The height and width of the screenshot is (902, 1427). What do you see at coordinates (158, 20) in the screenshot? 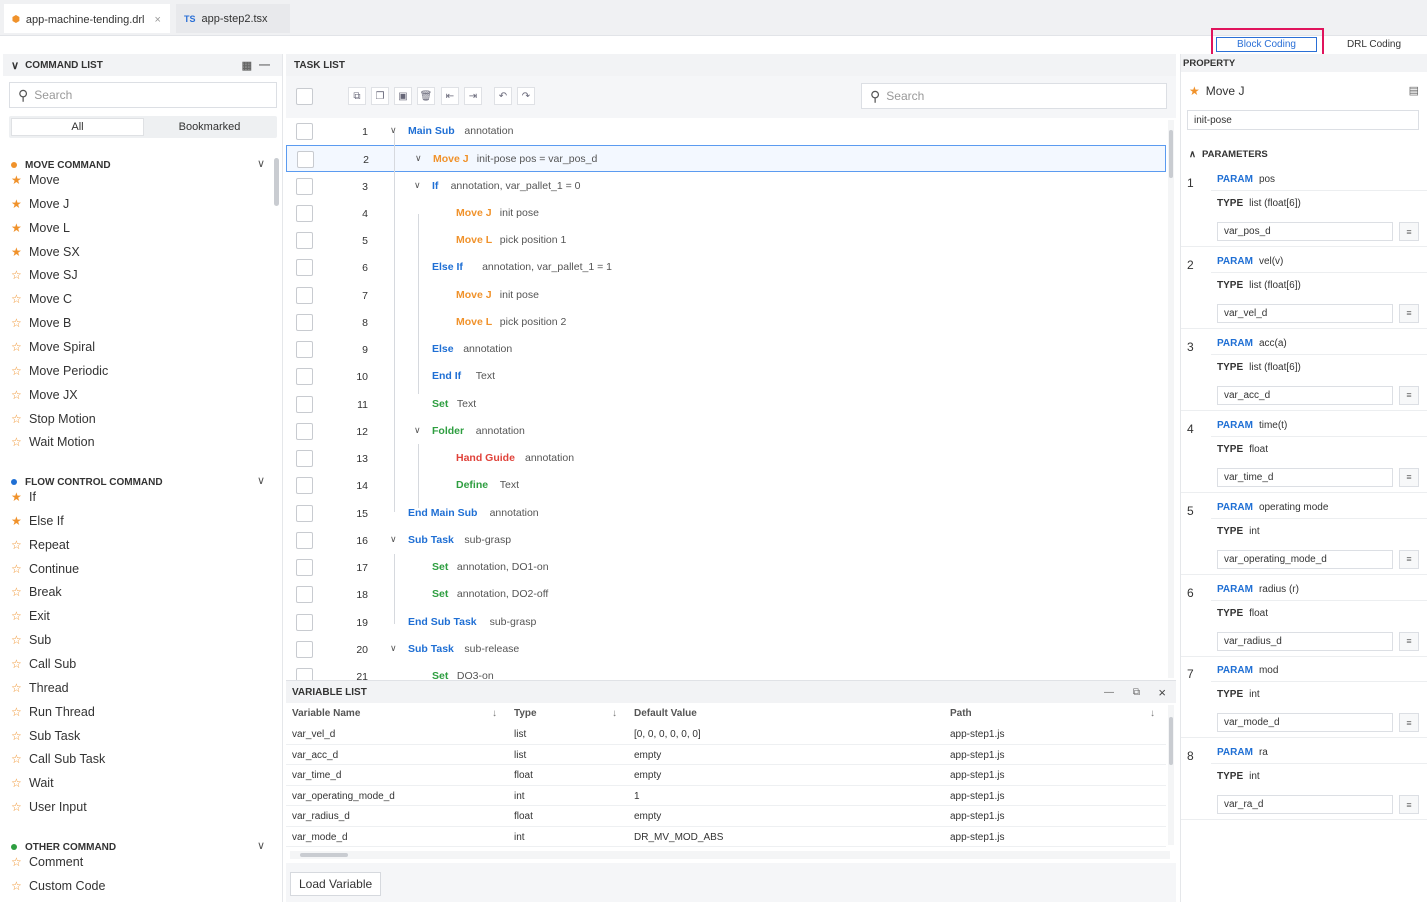
I see `close-icon: ×` at bounding box center [158, 20].